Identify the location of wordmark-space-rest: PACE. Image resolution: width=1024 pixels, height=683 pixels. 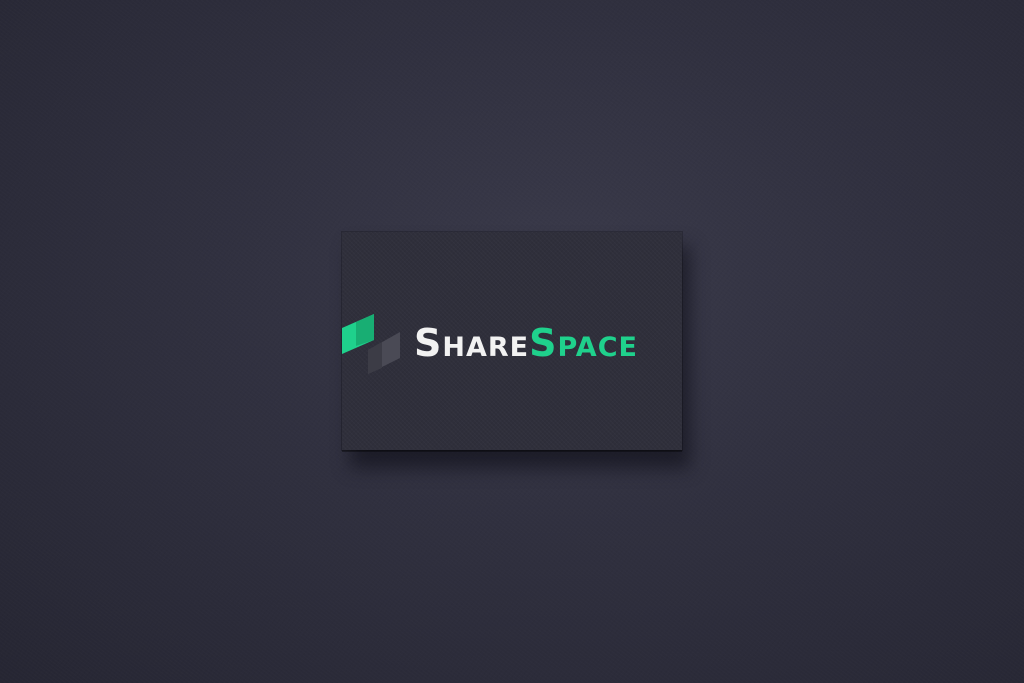
(597, 347).